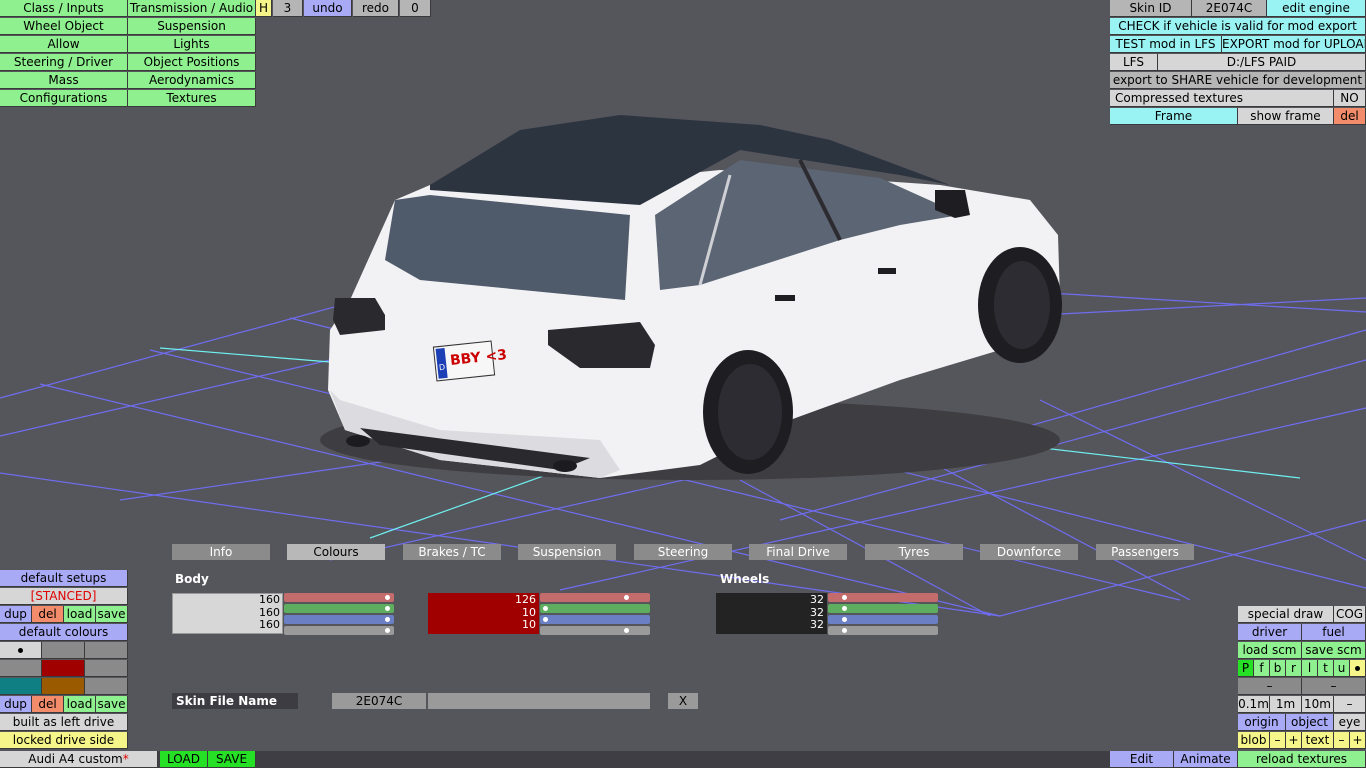  I want to click on undo-button: undo, so click(328, 8).